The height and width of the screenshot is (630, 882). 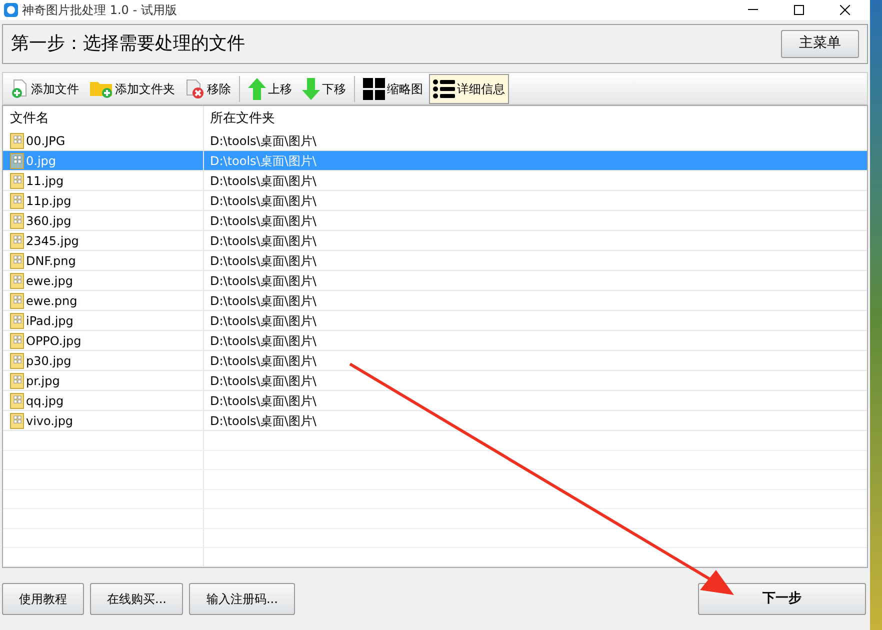 I want to click on file-row: 11p.jpg D:\tools\桌面\图片\, so click(x=435, y=201).